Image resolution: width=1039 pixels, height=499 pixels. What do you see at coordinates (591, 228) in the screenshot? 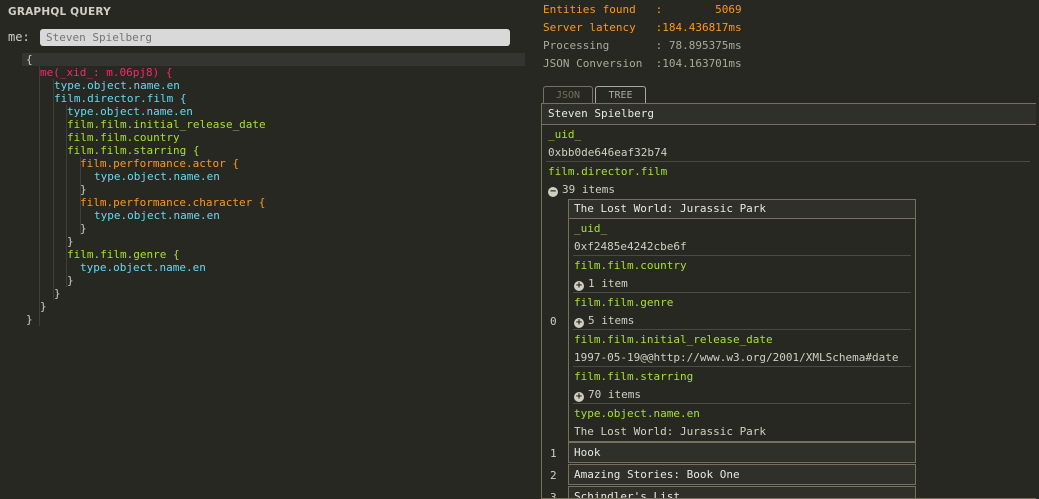
I see `film-uid-key: _uid_` at bounding box center [591, 228].